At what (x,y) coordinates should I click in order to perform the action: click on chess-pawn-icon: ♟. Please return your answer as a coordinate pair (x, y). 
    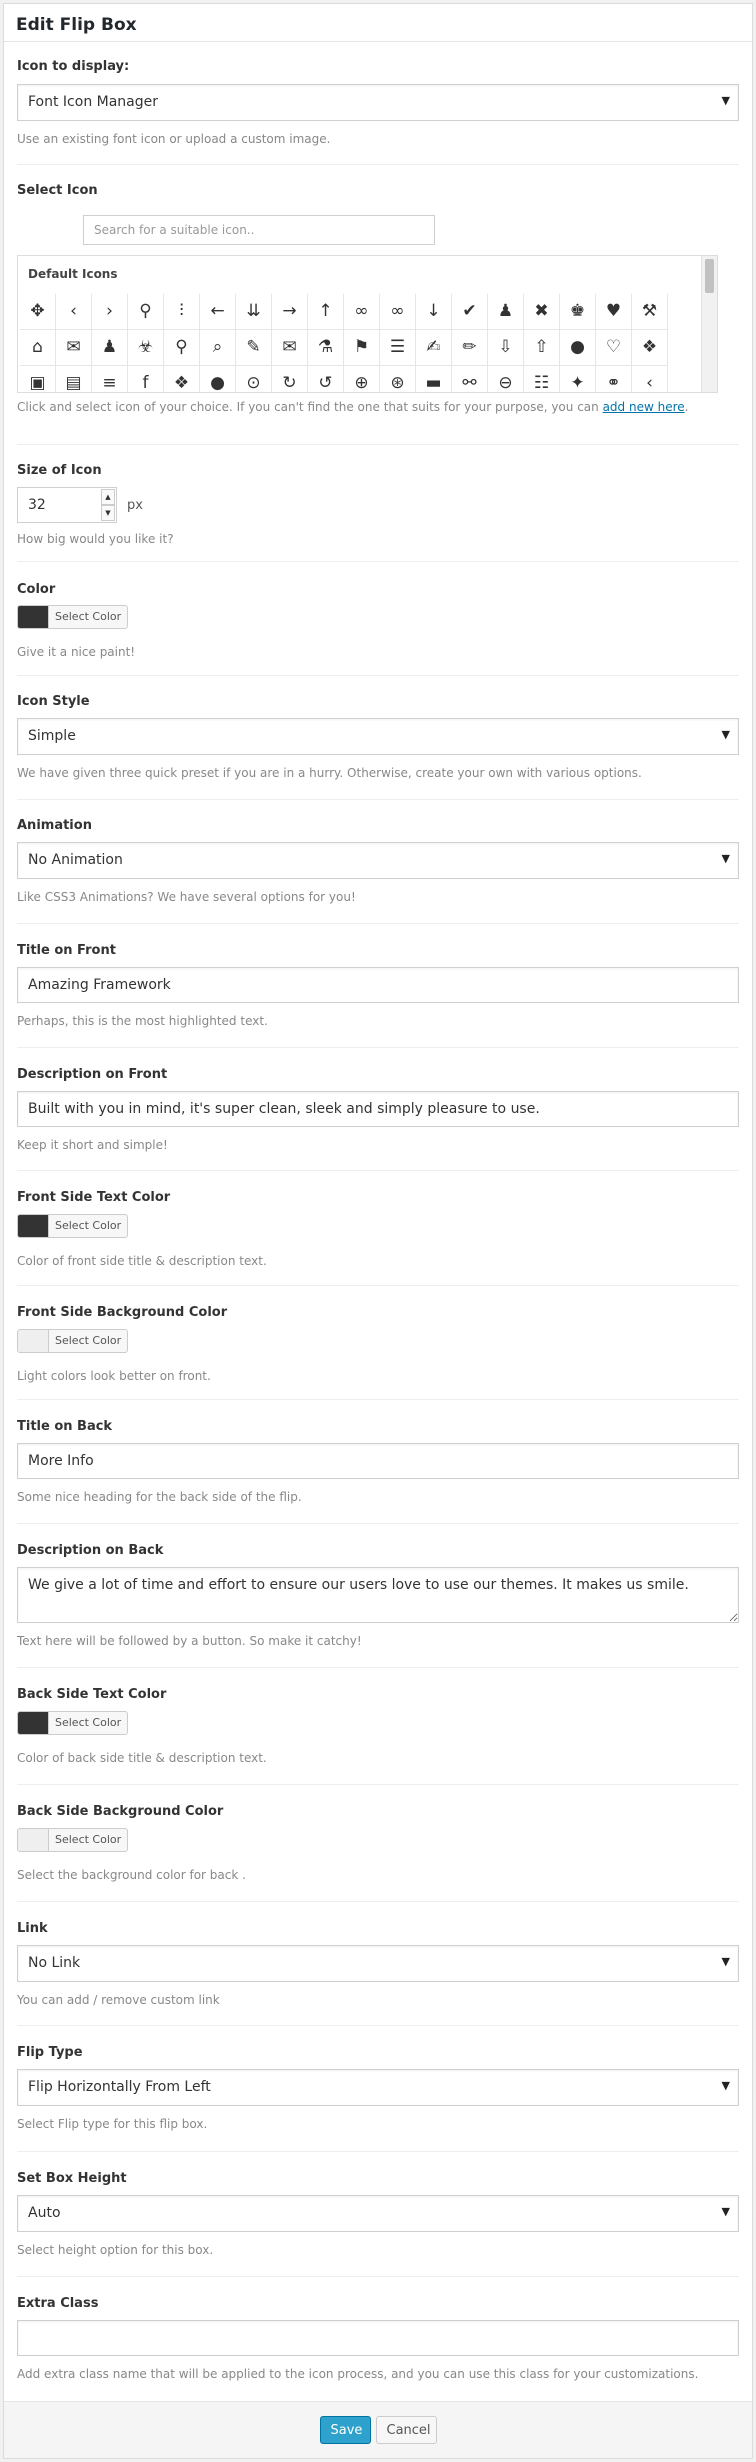
    Looking at the image, I should click on (506, 312).